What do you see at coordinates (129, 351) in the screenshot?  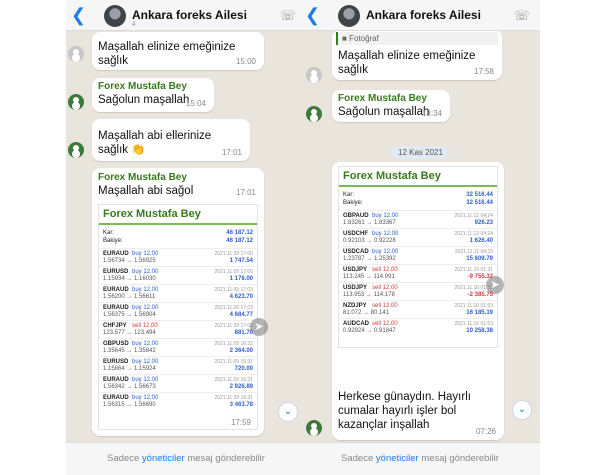 I see `trade-price: 1.35645 → 1.35842` at bounding box center [129, 351].